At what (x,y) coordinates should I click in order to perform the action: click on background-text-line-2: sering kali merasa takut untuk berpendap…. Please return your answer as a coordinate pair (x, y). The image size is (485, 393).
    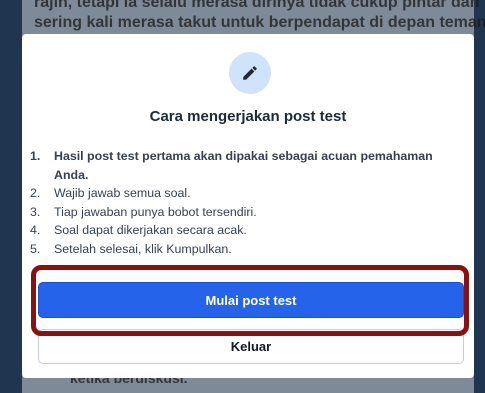
    Looking at the image, I should click on (259, 22).